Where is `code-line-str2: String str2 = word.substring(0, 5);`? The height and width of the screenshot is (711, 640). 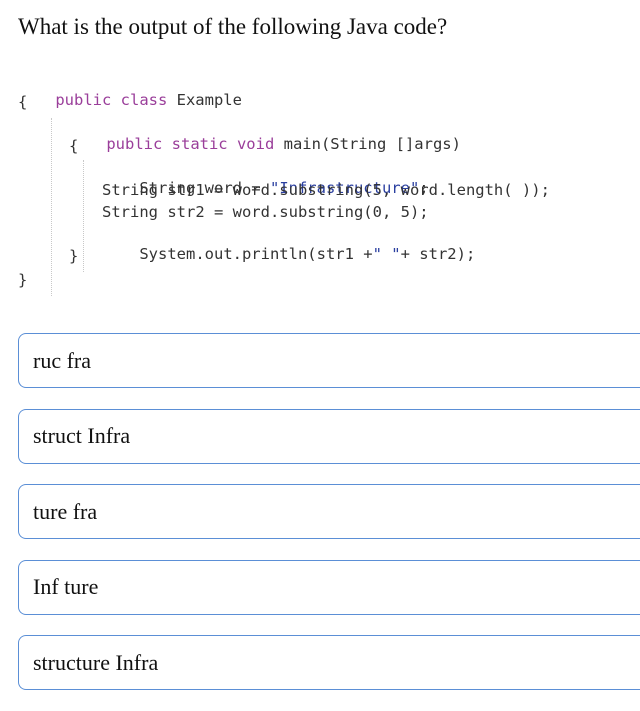
code-line-str2: String str2 = word.substring(0, 5); is located at coordinates (265, 212).